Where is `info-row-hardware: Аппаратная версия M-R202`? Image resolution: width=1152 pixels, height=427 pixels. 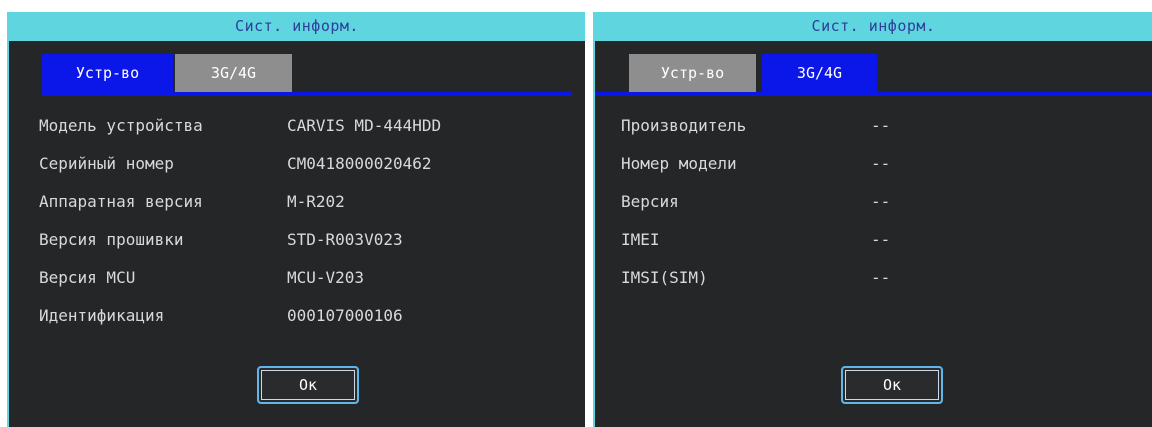
info-row-hardware: Аппаратная версия M-R202 is located at coordinates (297, 202).